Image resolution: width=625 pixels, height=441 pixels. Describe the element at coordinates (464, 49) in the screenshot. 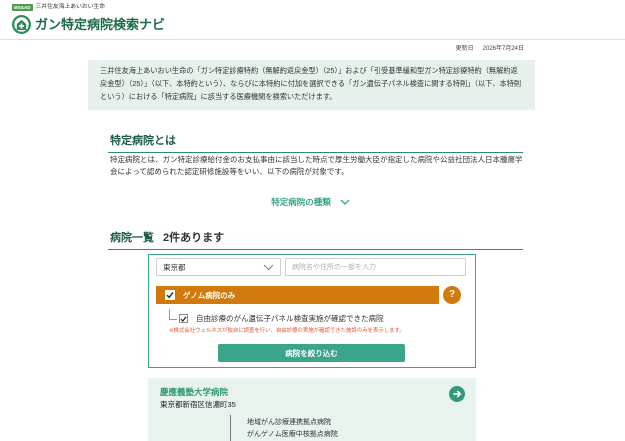

I see `updated-label: 更新日` at that location.